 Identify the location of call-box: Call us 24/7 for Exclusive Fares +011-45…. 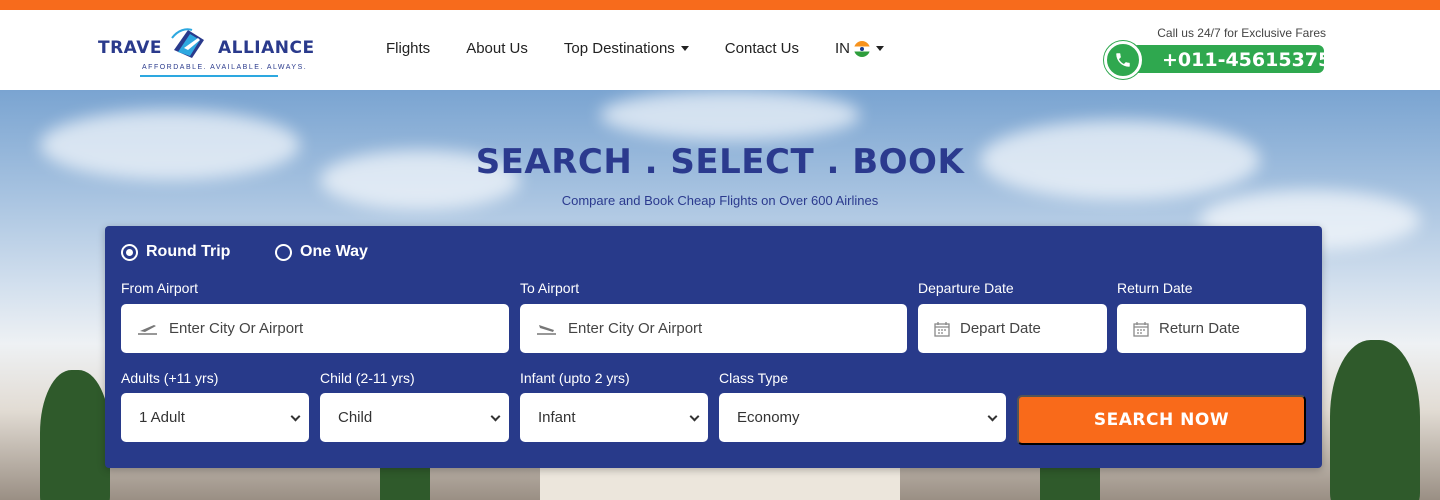
(1217, 56).